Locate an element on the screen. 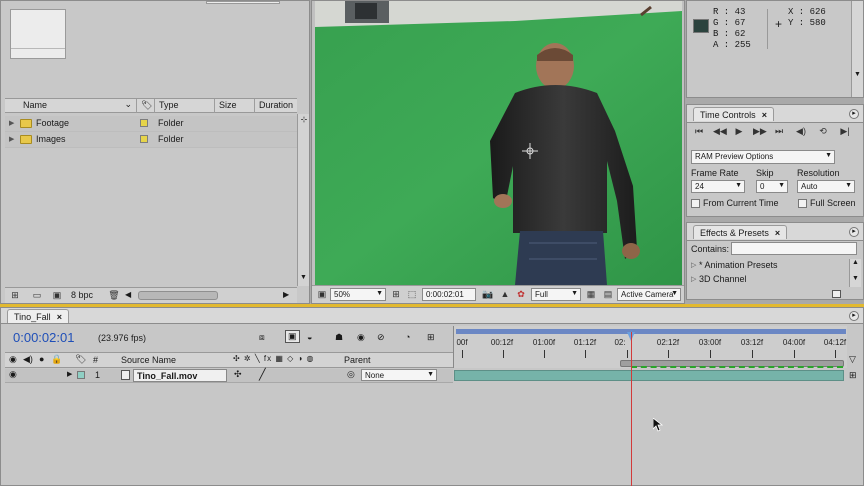 The image size is (864, 486). tab-effects-presets: Effects & Presets × is located at coordinates (740, 232).